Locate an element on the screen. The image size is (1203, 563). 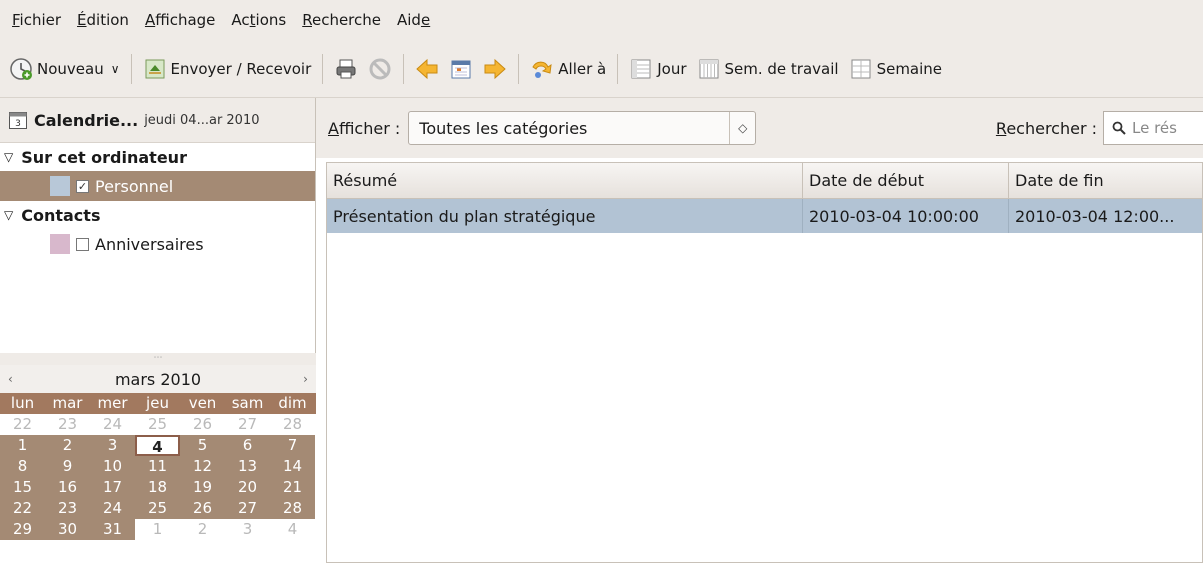
day-cell: 12 is located at coordinates (202, 466).